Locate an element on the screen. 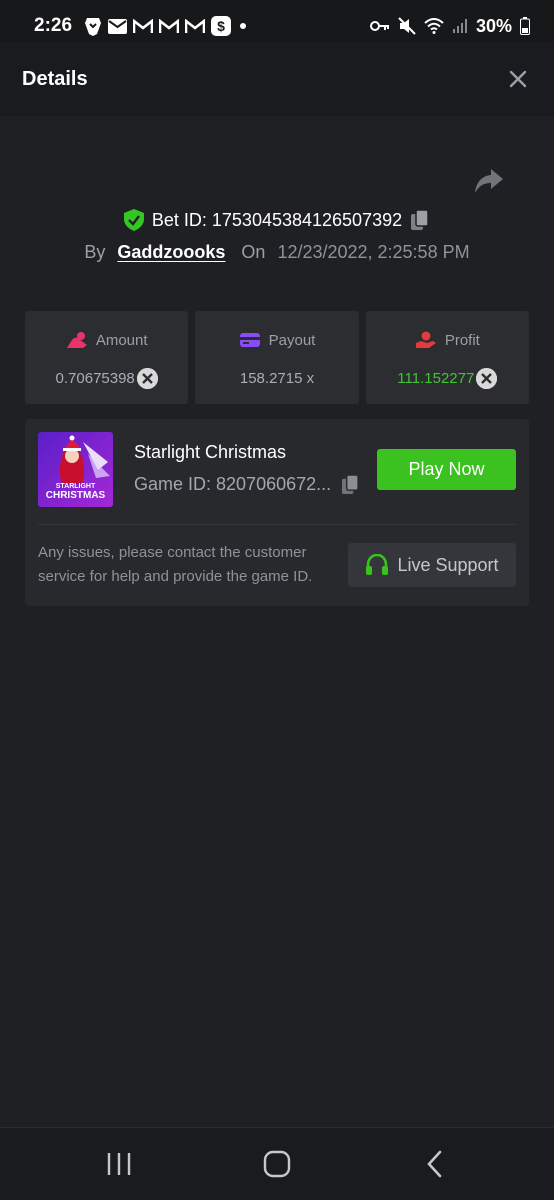 This screenshot has height=1200, width=554. profit-hand-icon is located at coordinates (426, 340).